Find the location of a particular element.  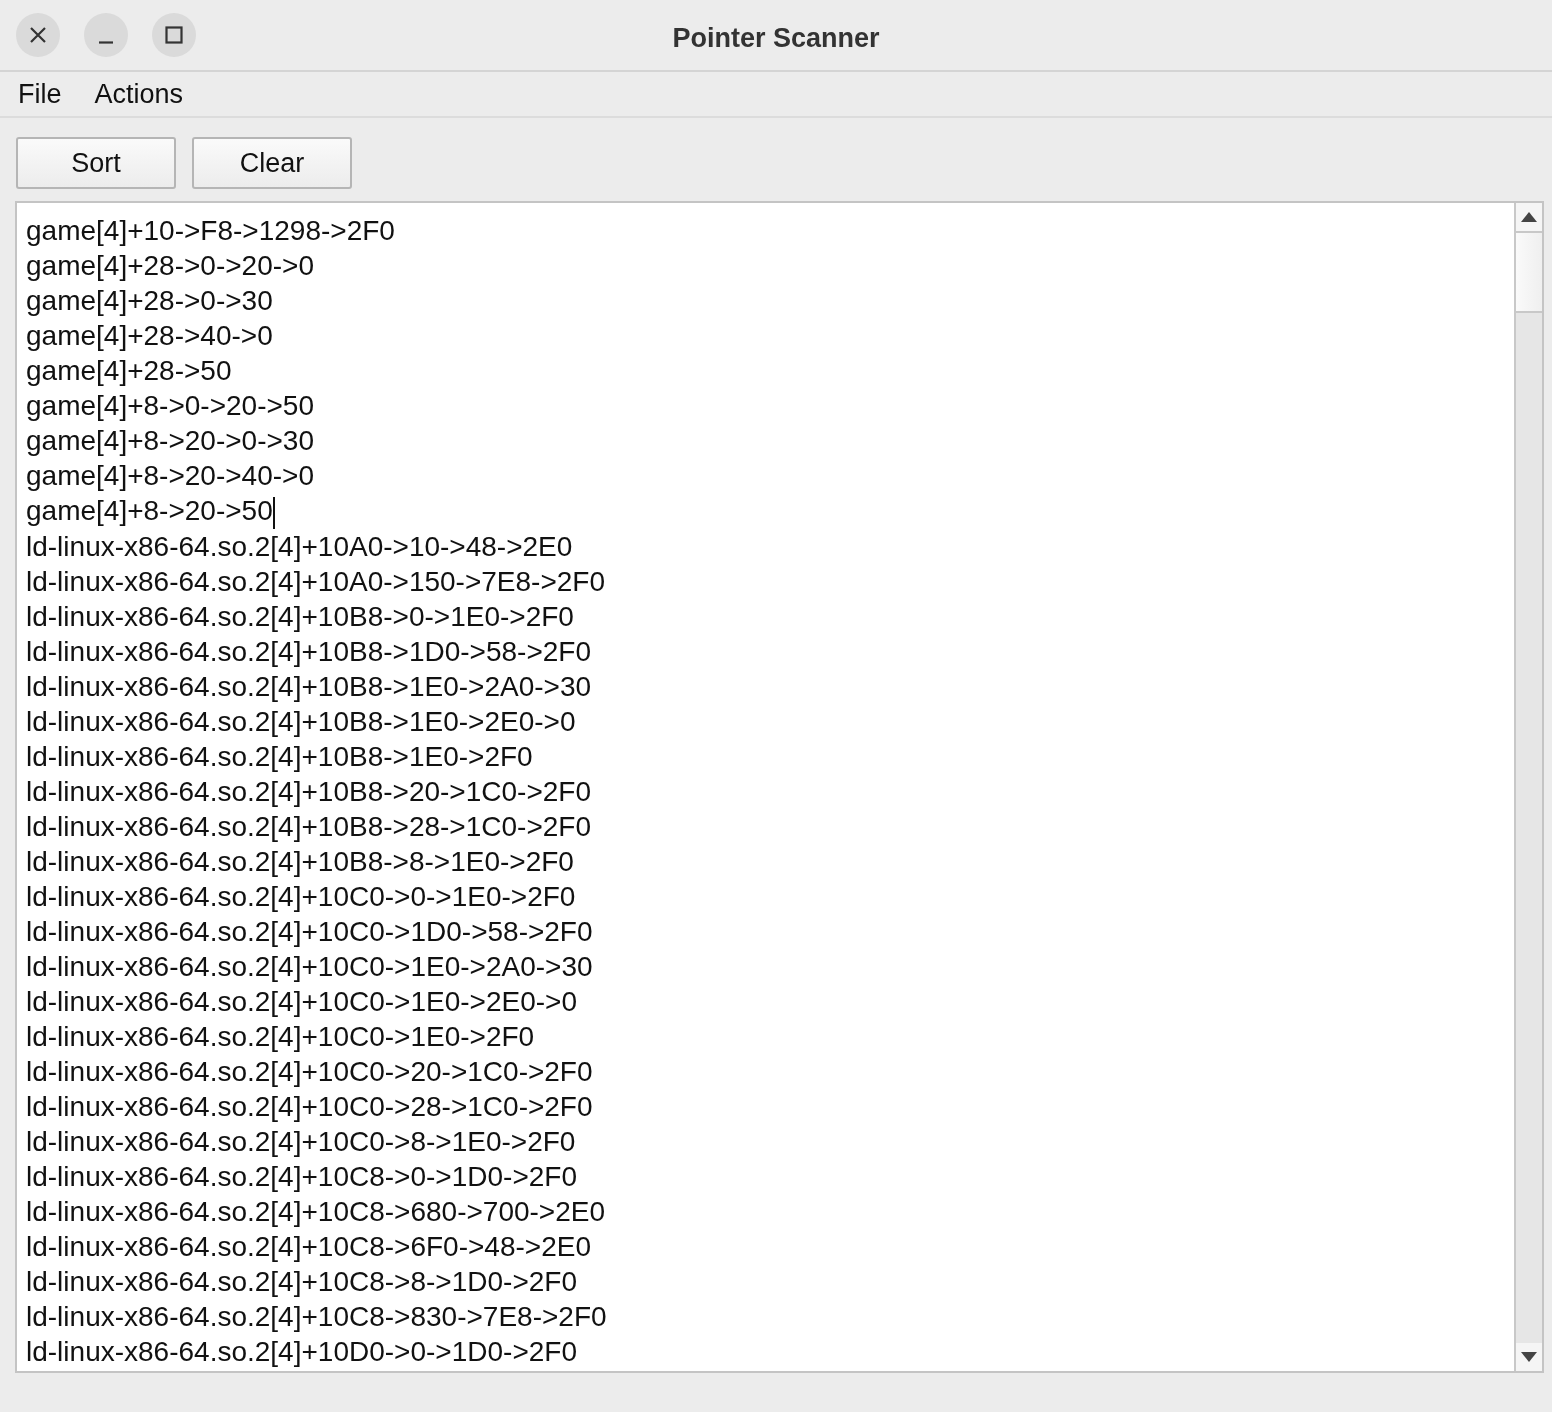

text-line: ld-linux-x86-64.so.2[4]+10B8->8->1E0->2F0 is located at coordinates (300, 861).